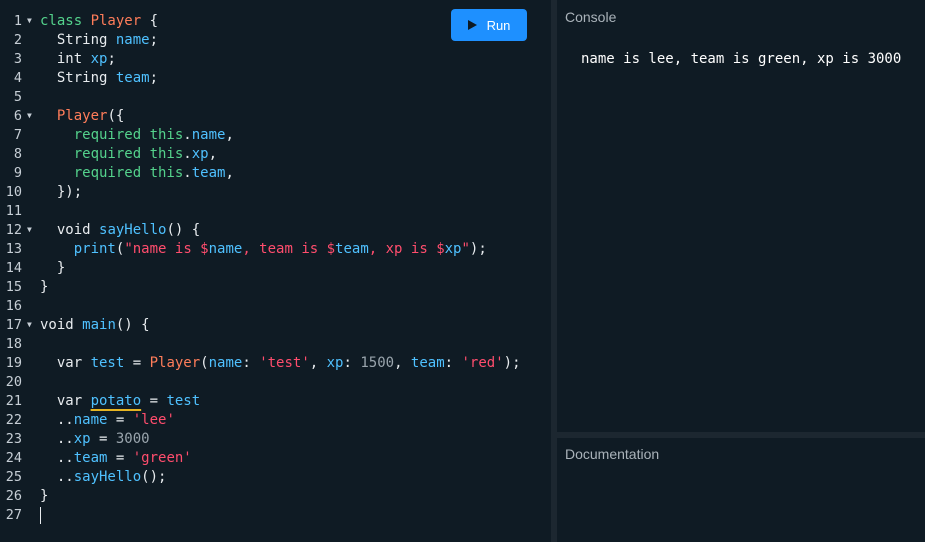  I want to click on code-line: 19 var test = Player(name: 'test', xp, so click(275, 363).